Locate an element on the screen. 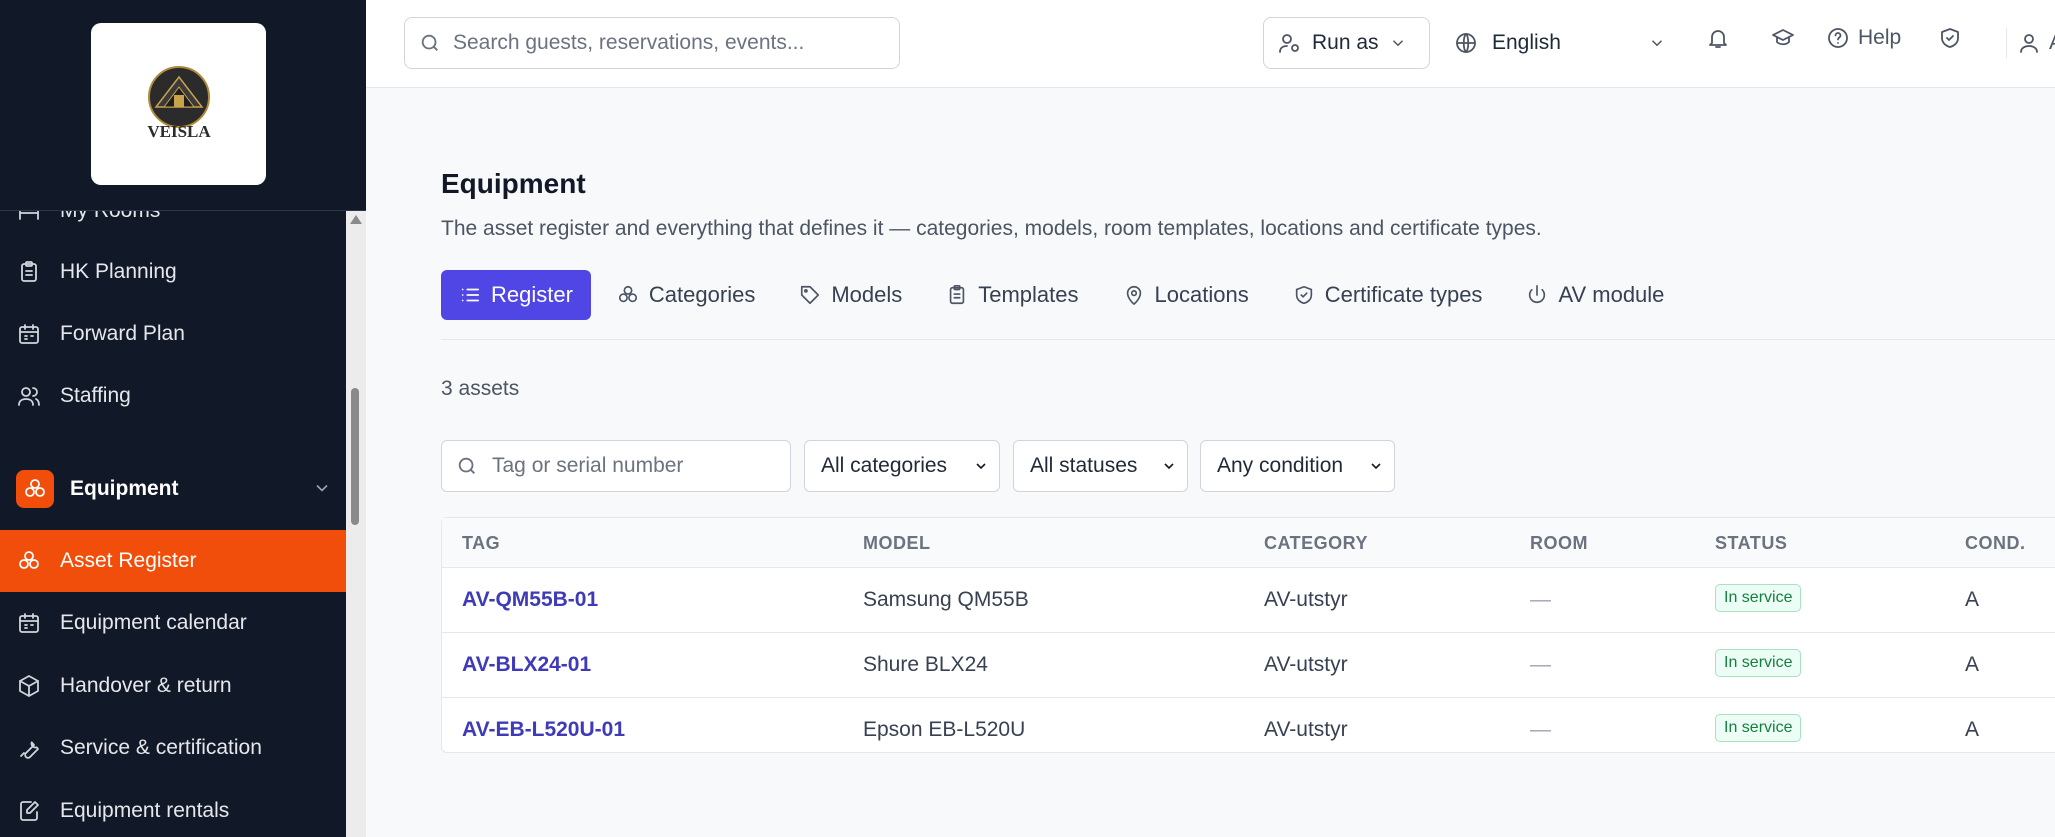  security-button is located at coordinates (1954, 38).